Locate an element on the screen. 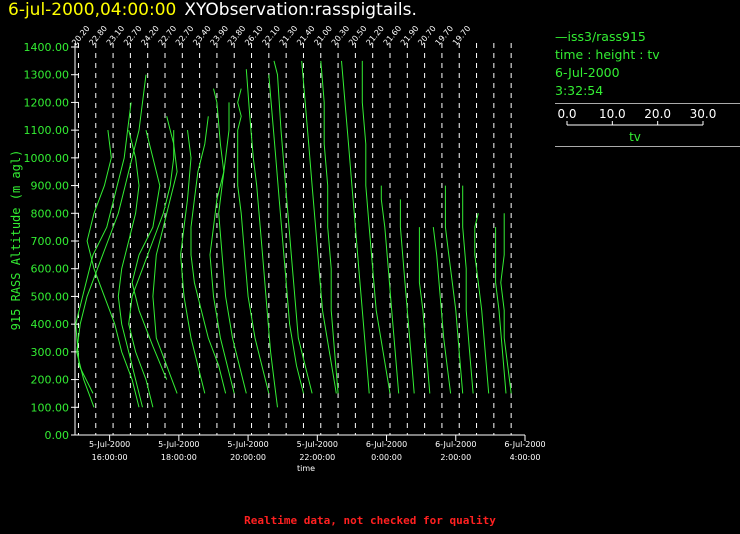  x-tick-time-label: 0:00:00 is located at coordinates (386, 457).